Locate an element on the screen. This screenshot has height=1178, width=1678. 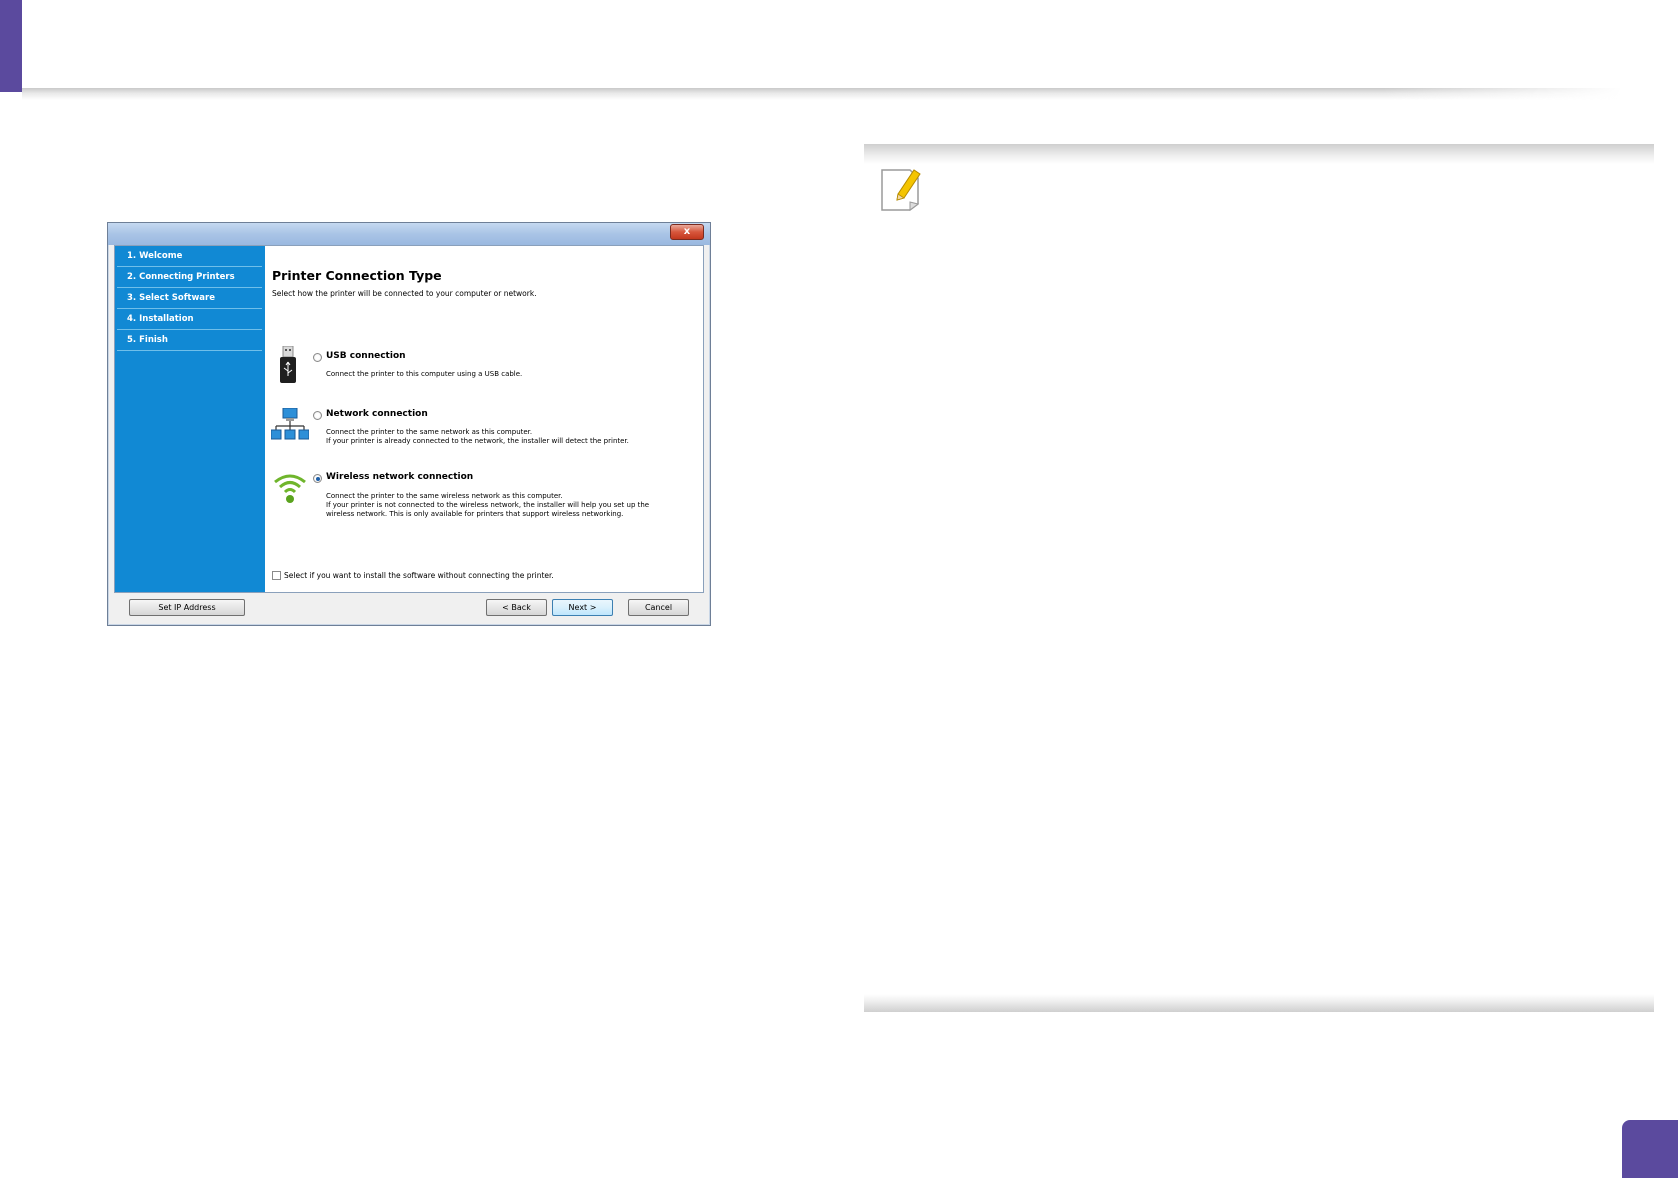
next-button: Next > is located at coordinates (582, 607).